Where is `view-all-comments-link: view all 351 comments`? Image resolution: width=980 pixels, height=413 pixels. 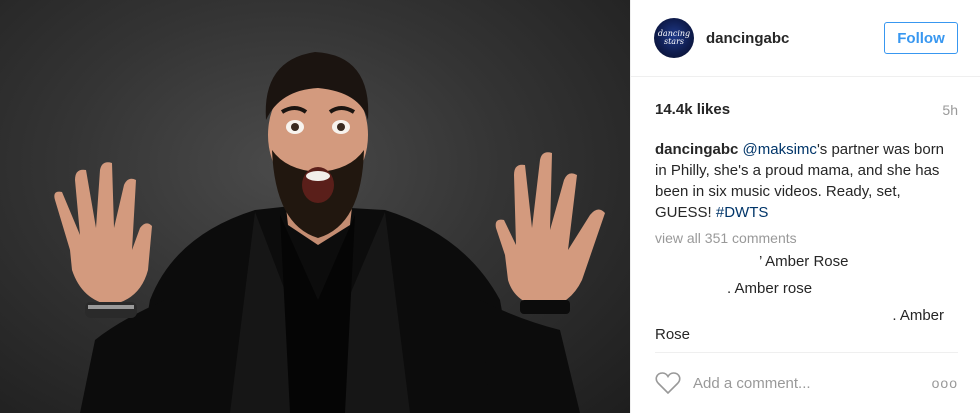
view-all-comments-link: view all 351 comments is located at coordinates (806, 238).